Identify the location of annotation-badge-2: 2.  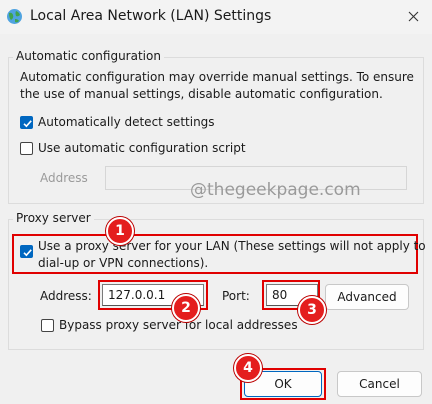
(186, 308).